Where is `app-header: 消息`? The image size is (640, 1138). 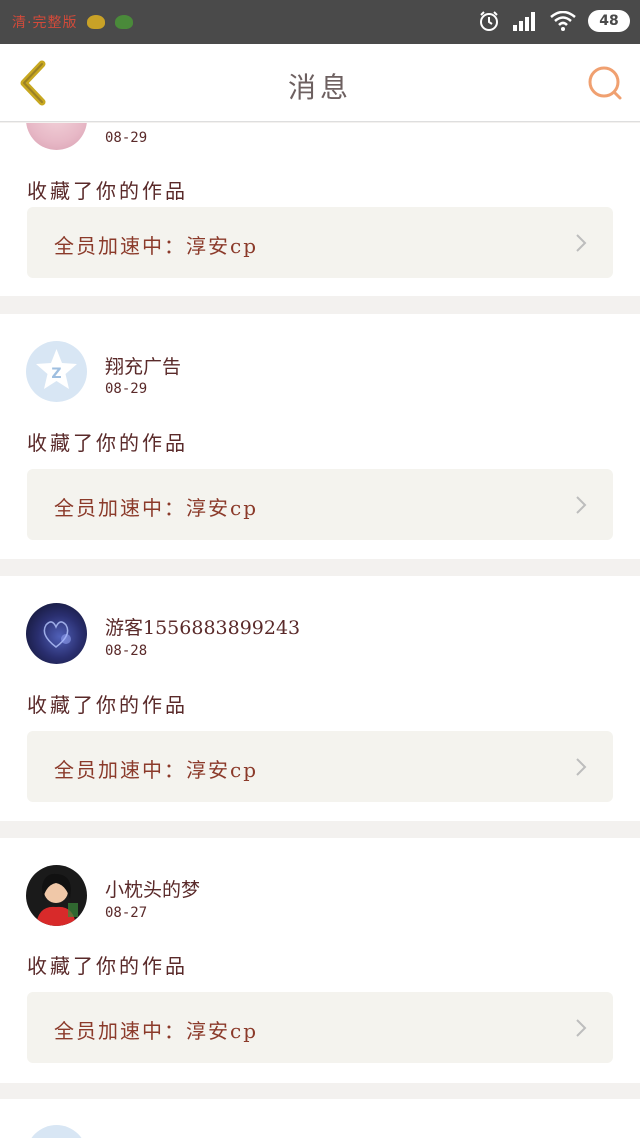
app-header: 消息 is located at coordinates (320, 83).